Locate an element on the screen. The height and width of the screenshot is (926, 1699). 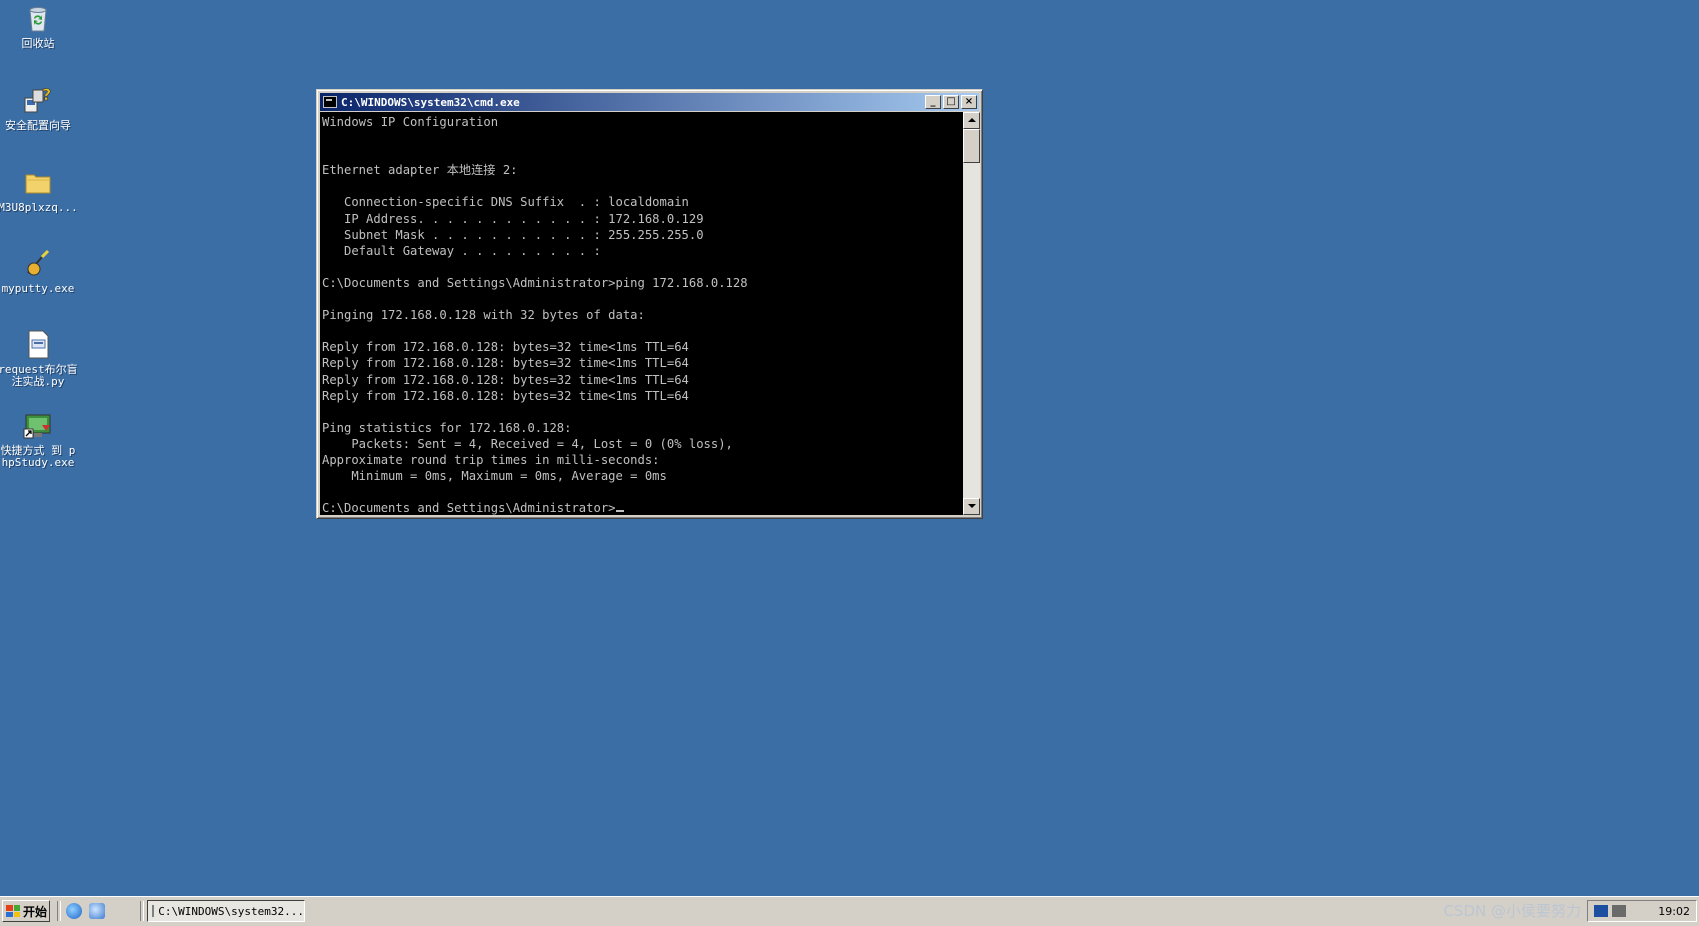
internet-explorer-icon is located at coordinates (74, 911).